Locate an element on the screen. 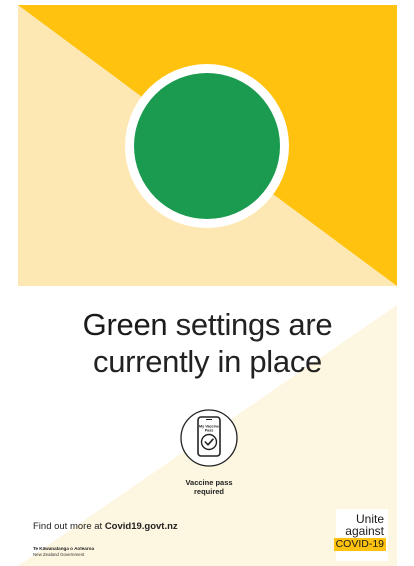  vaccine-pass-label: Vaccine pass required is located at coordinates (209, 487).